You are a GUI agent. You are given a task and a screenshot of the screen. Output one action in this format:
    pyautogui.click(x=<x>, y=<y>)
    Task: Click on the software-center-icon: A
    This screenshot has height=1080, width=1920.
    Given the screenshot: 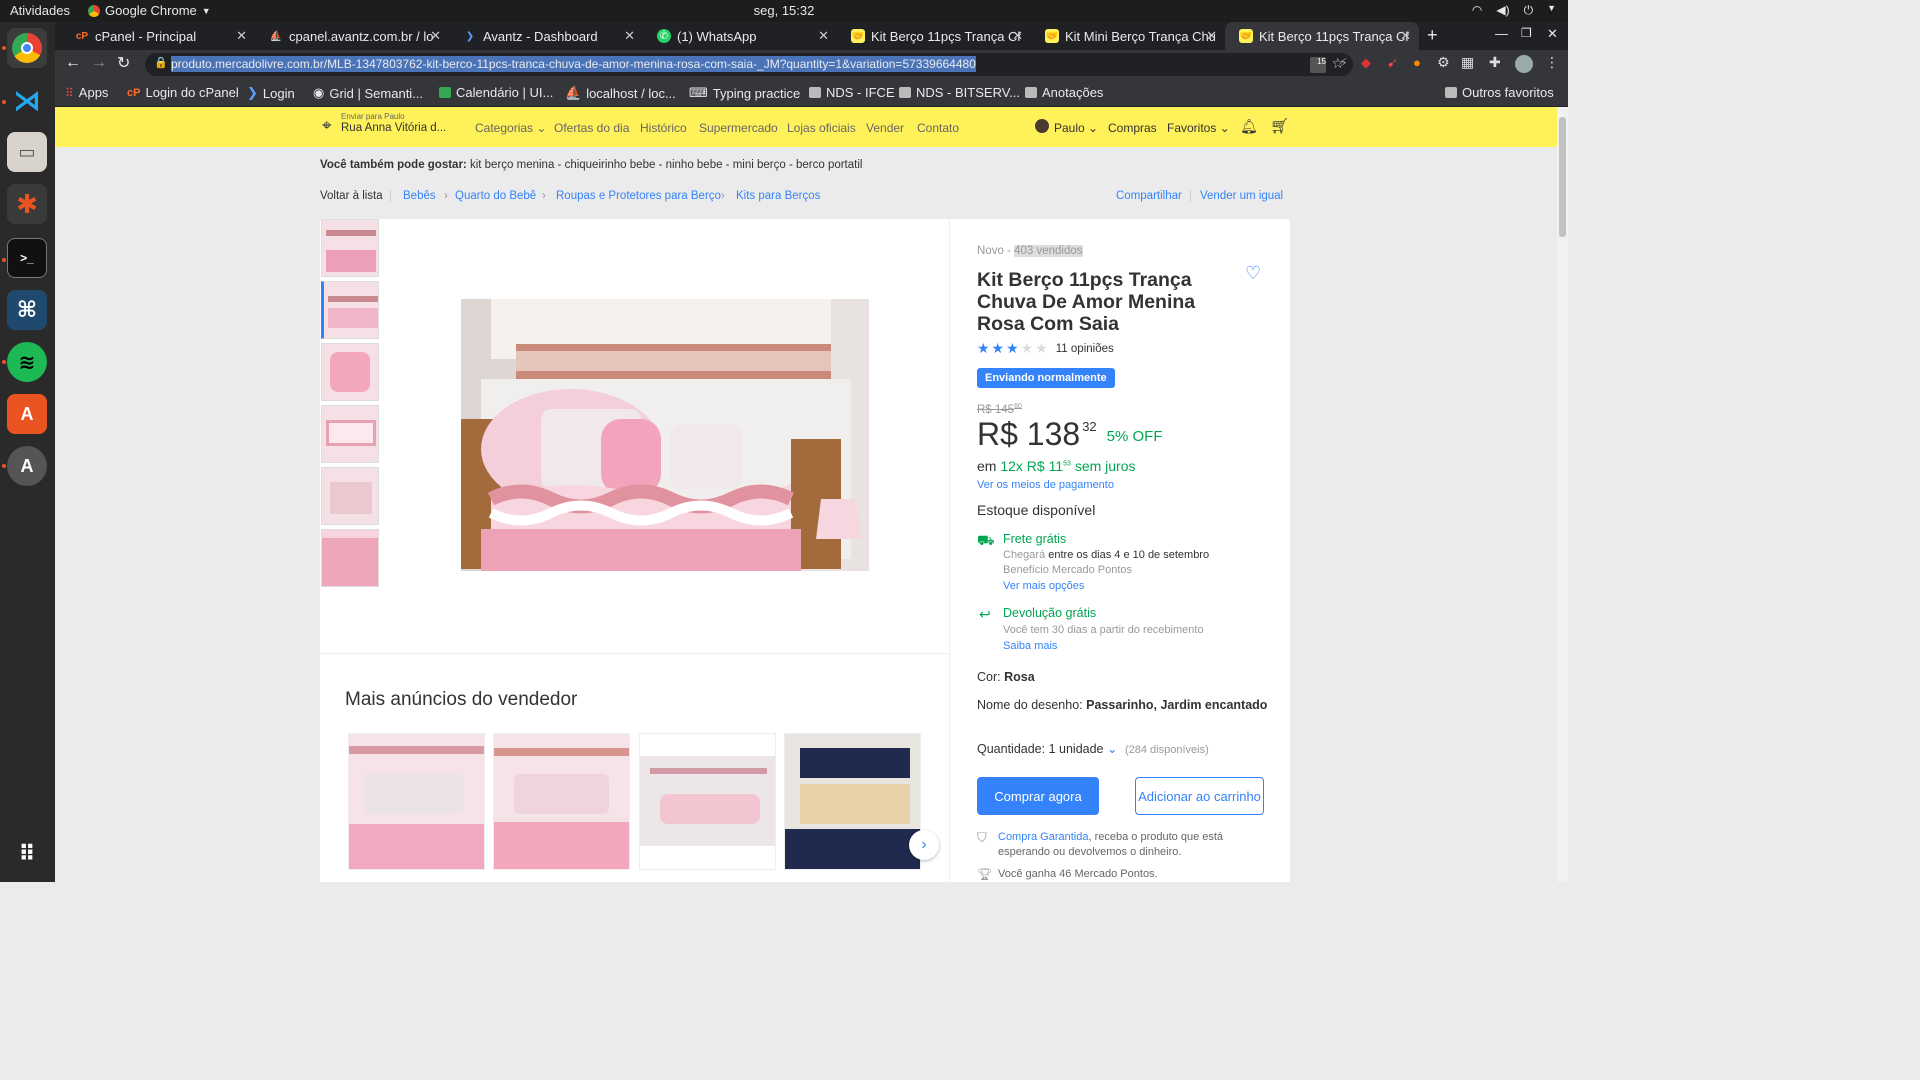 What is the action you would take?
    pyautogui.click(x=27, y=414)
    